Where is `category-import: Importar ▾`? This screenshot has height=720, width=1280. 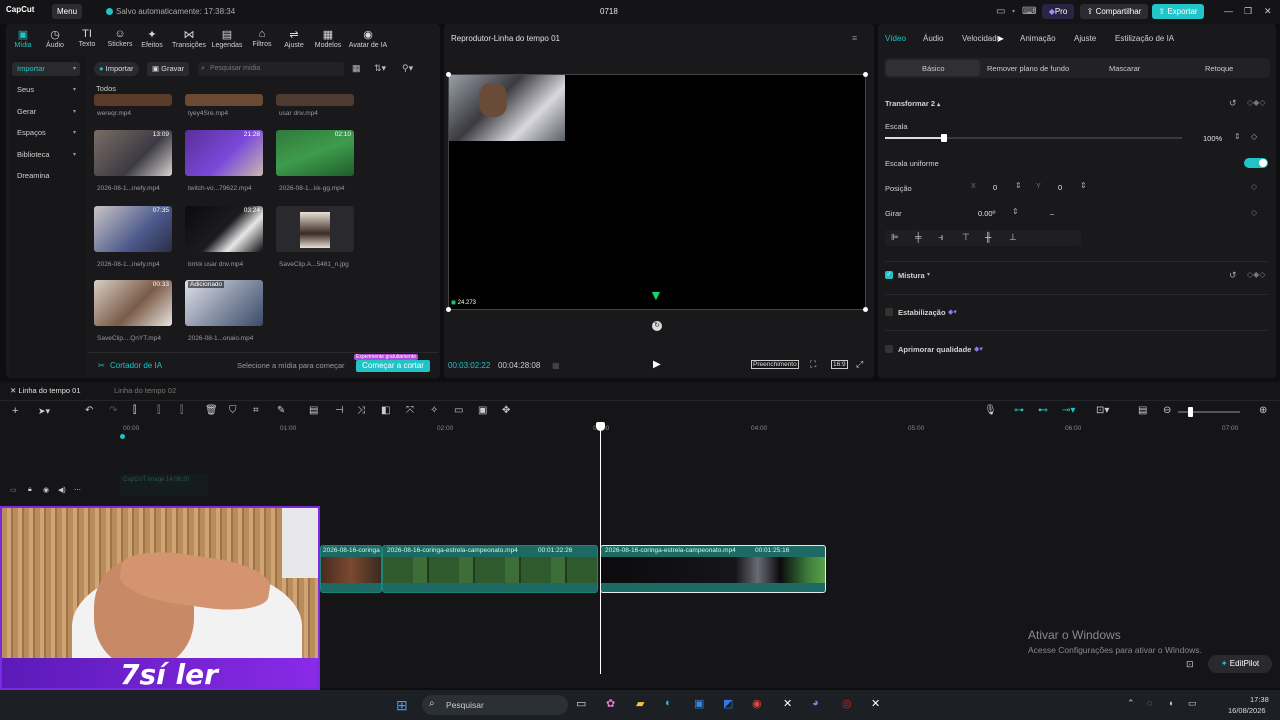
category-import: Importar ▾ is located at coordinates (46, 69).